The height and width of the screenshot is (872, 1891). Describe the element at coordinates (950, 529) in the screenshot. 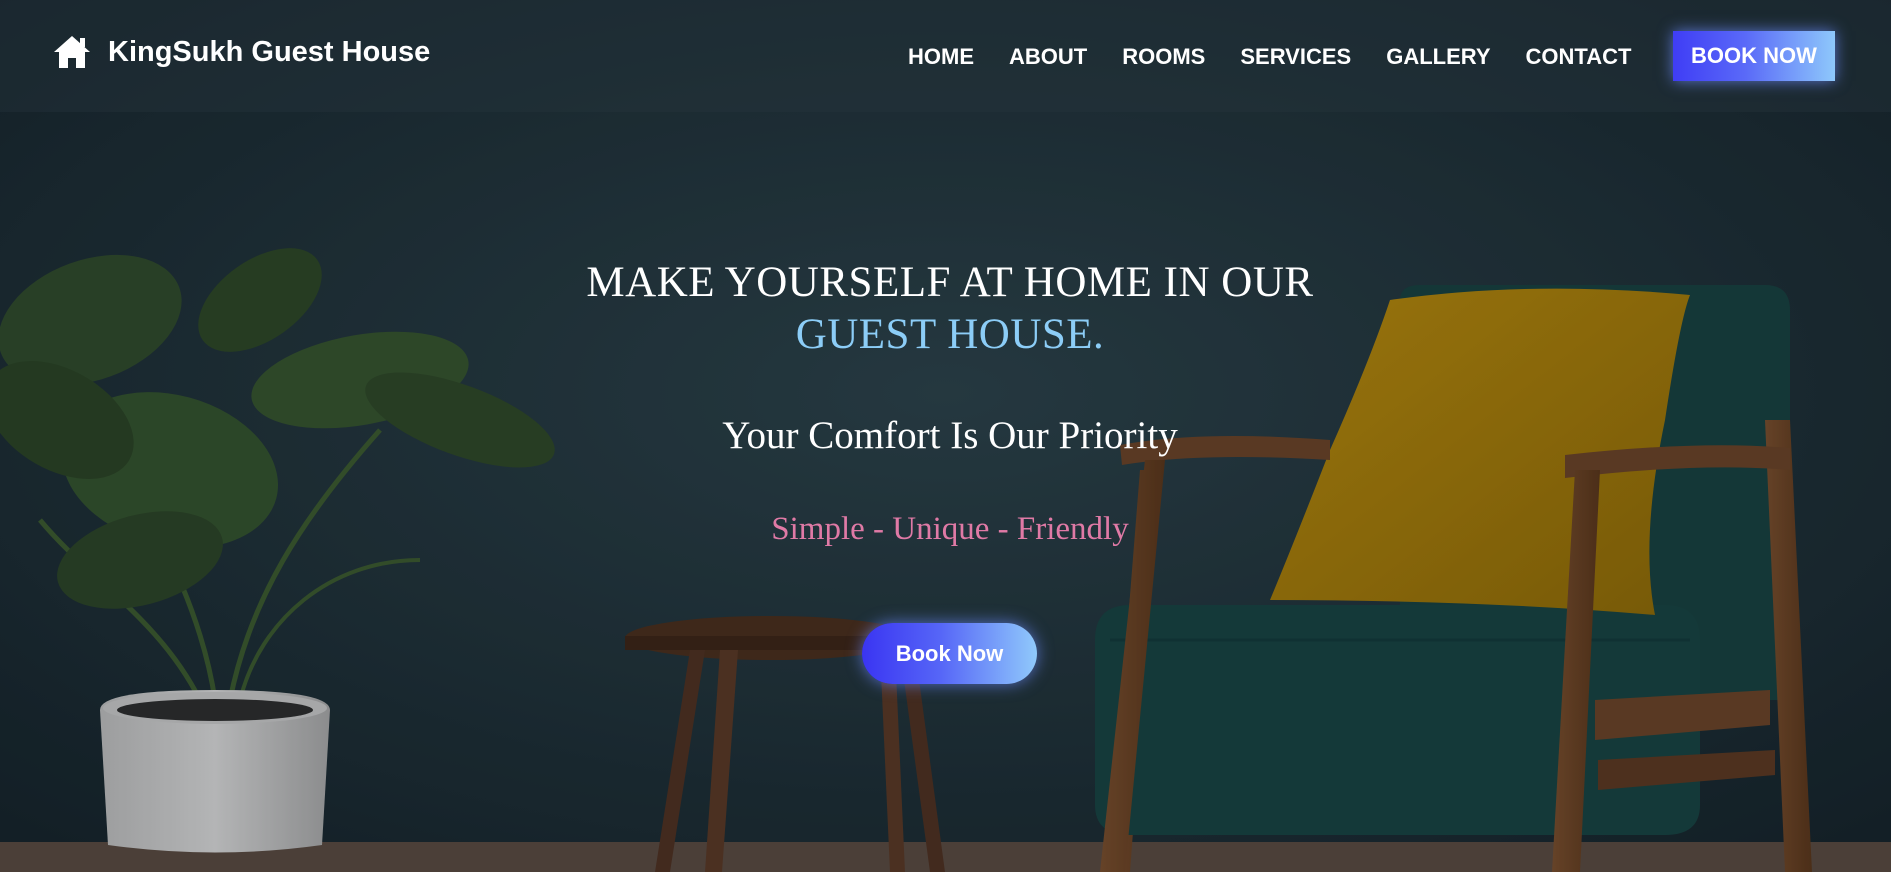

I see `hero-tagline: Simple - Unique - Friendly` at that location.